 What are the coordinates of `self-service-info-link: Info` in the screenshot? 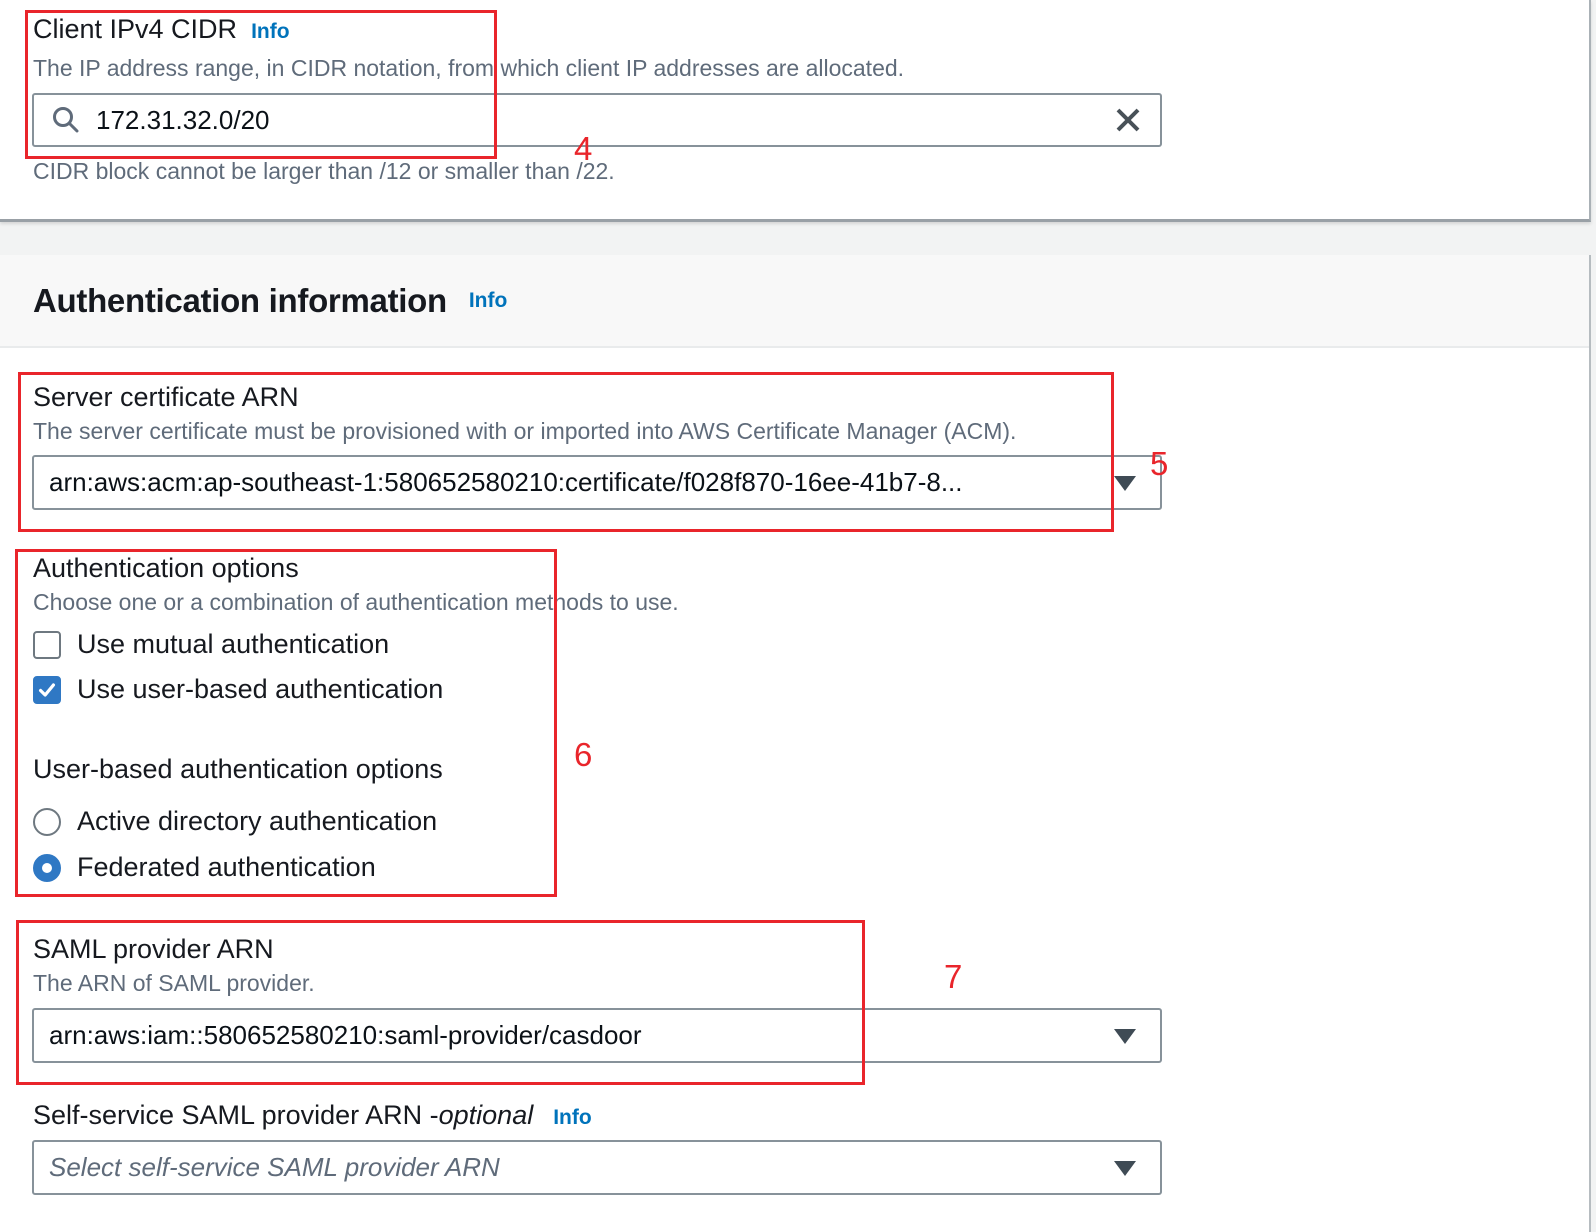 It's located at (572, 1118).